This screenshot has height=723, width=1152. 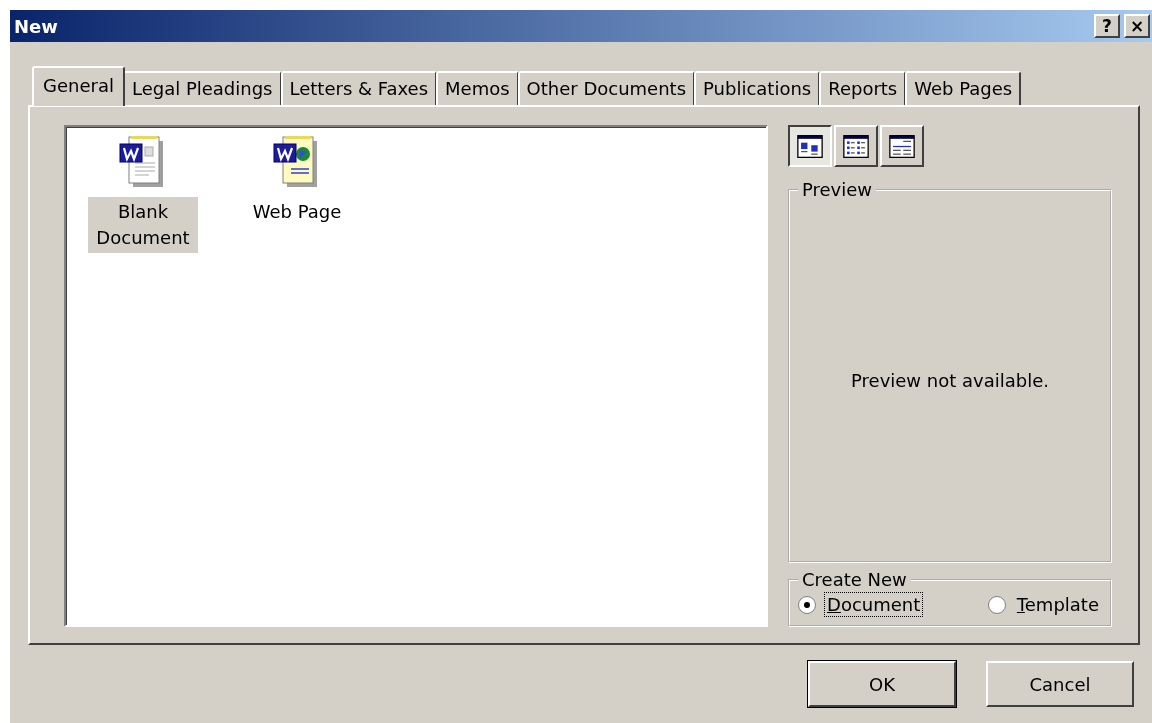 I want to click on tab: General, so click(x=78, y=86).